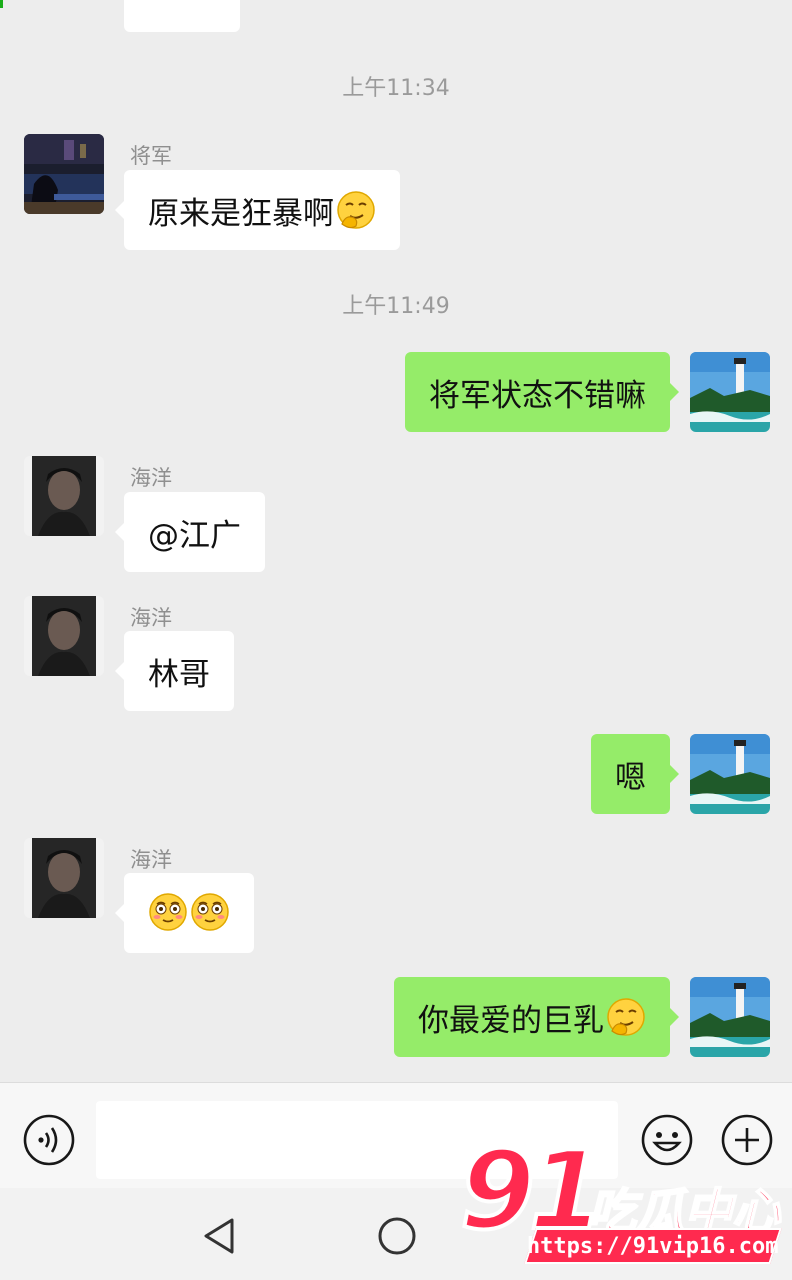 The width and height of the screenshot is (792, 1280). I want to click on message-text: 原来是狂暴啊, so click(241, 213).